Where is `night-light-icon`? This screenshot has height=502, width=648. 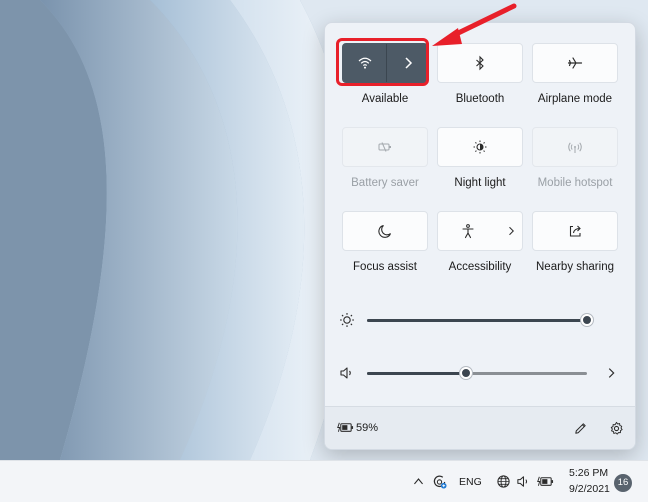 night-light-icon is located at coordinates (480, 147).